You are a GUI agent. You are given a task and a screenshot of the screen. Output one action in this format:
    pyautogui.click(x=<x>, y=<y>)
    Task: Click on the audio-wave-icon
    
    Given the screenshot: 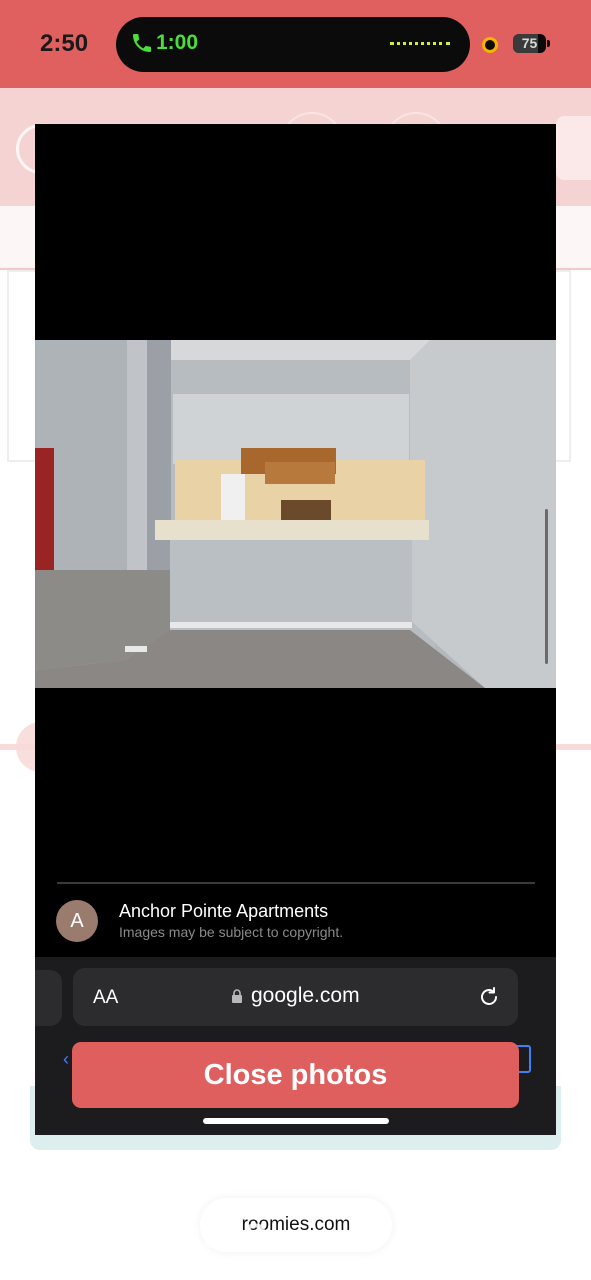 What is the action you would take?
    pyautogui.click(x=420, y=45)
    